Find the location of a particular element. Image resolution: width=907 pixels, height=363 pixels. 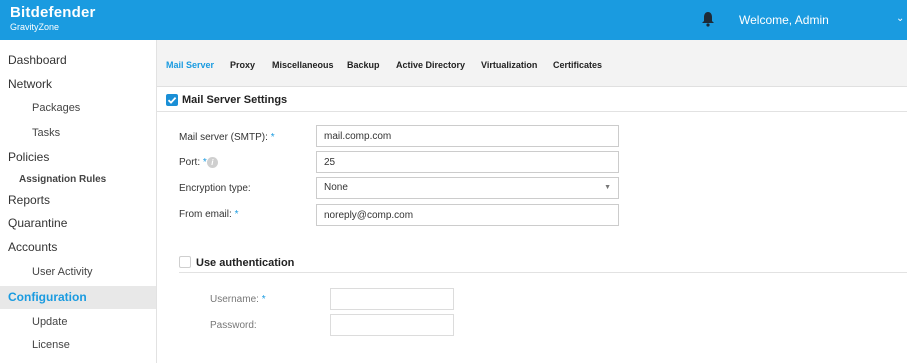

port-label: Port: * i is located at coordinates (198, 162).